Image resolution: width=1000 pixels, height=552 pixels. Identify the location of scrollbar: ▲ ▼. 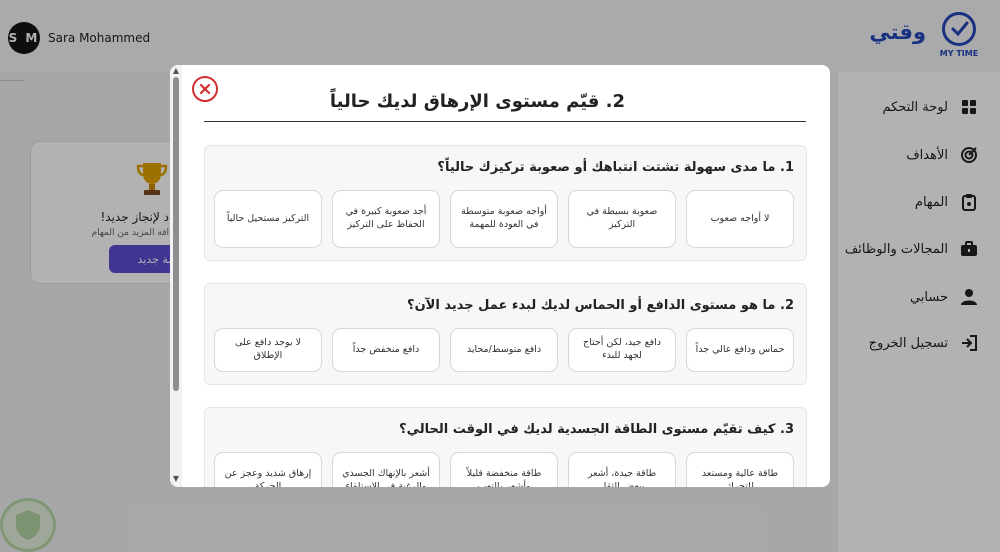
(176, 276).